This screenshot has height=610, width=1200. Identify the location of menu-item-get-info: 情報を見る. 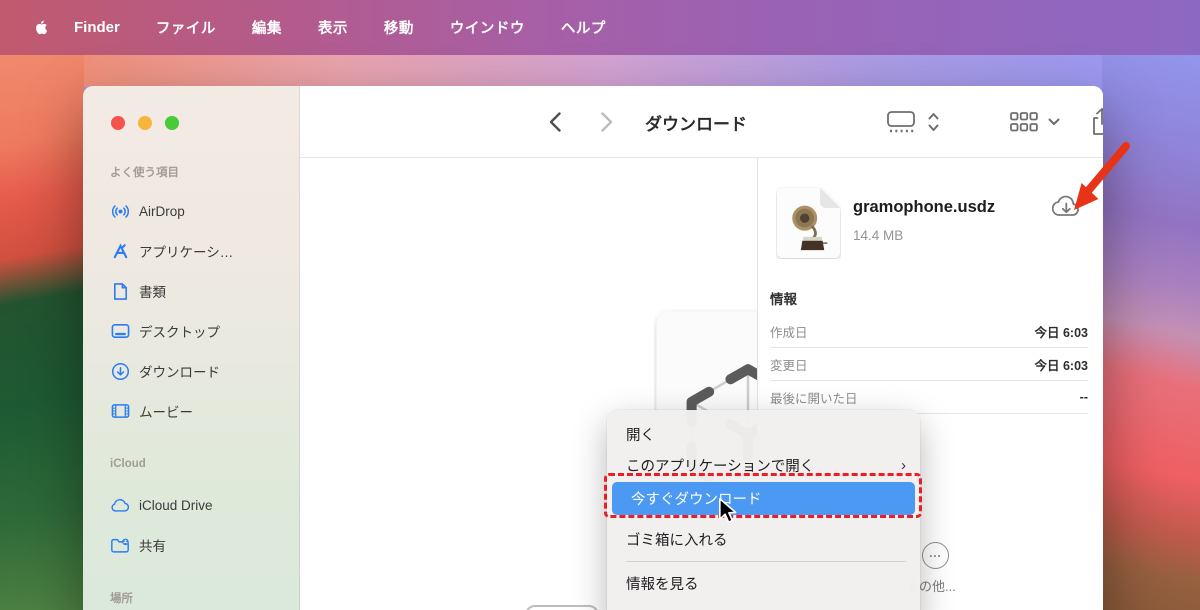
(763, 583).